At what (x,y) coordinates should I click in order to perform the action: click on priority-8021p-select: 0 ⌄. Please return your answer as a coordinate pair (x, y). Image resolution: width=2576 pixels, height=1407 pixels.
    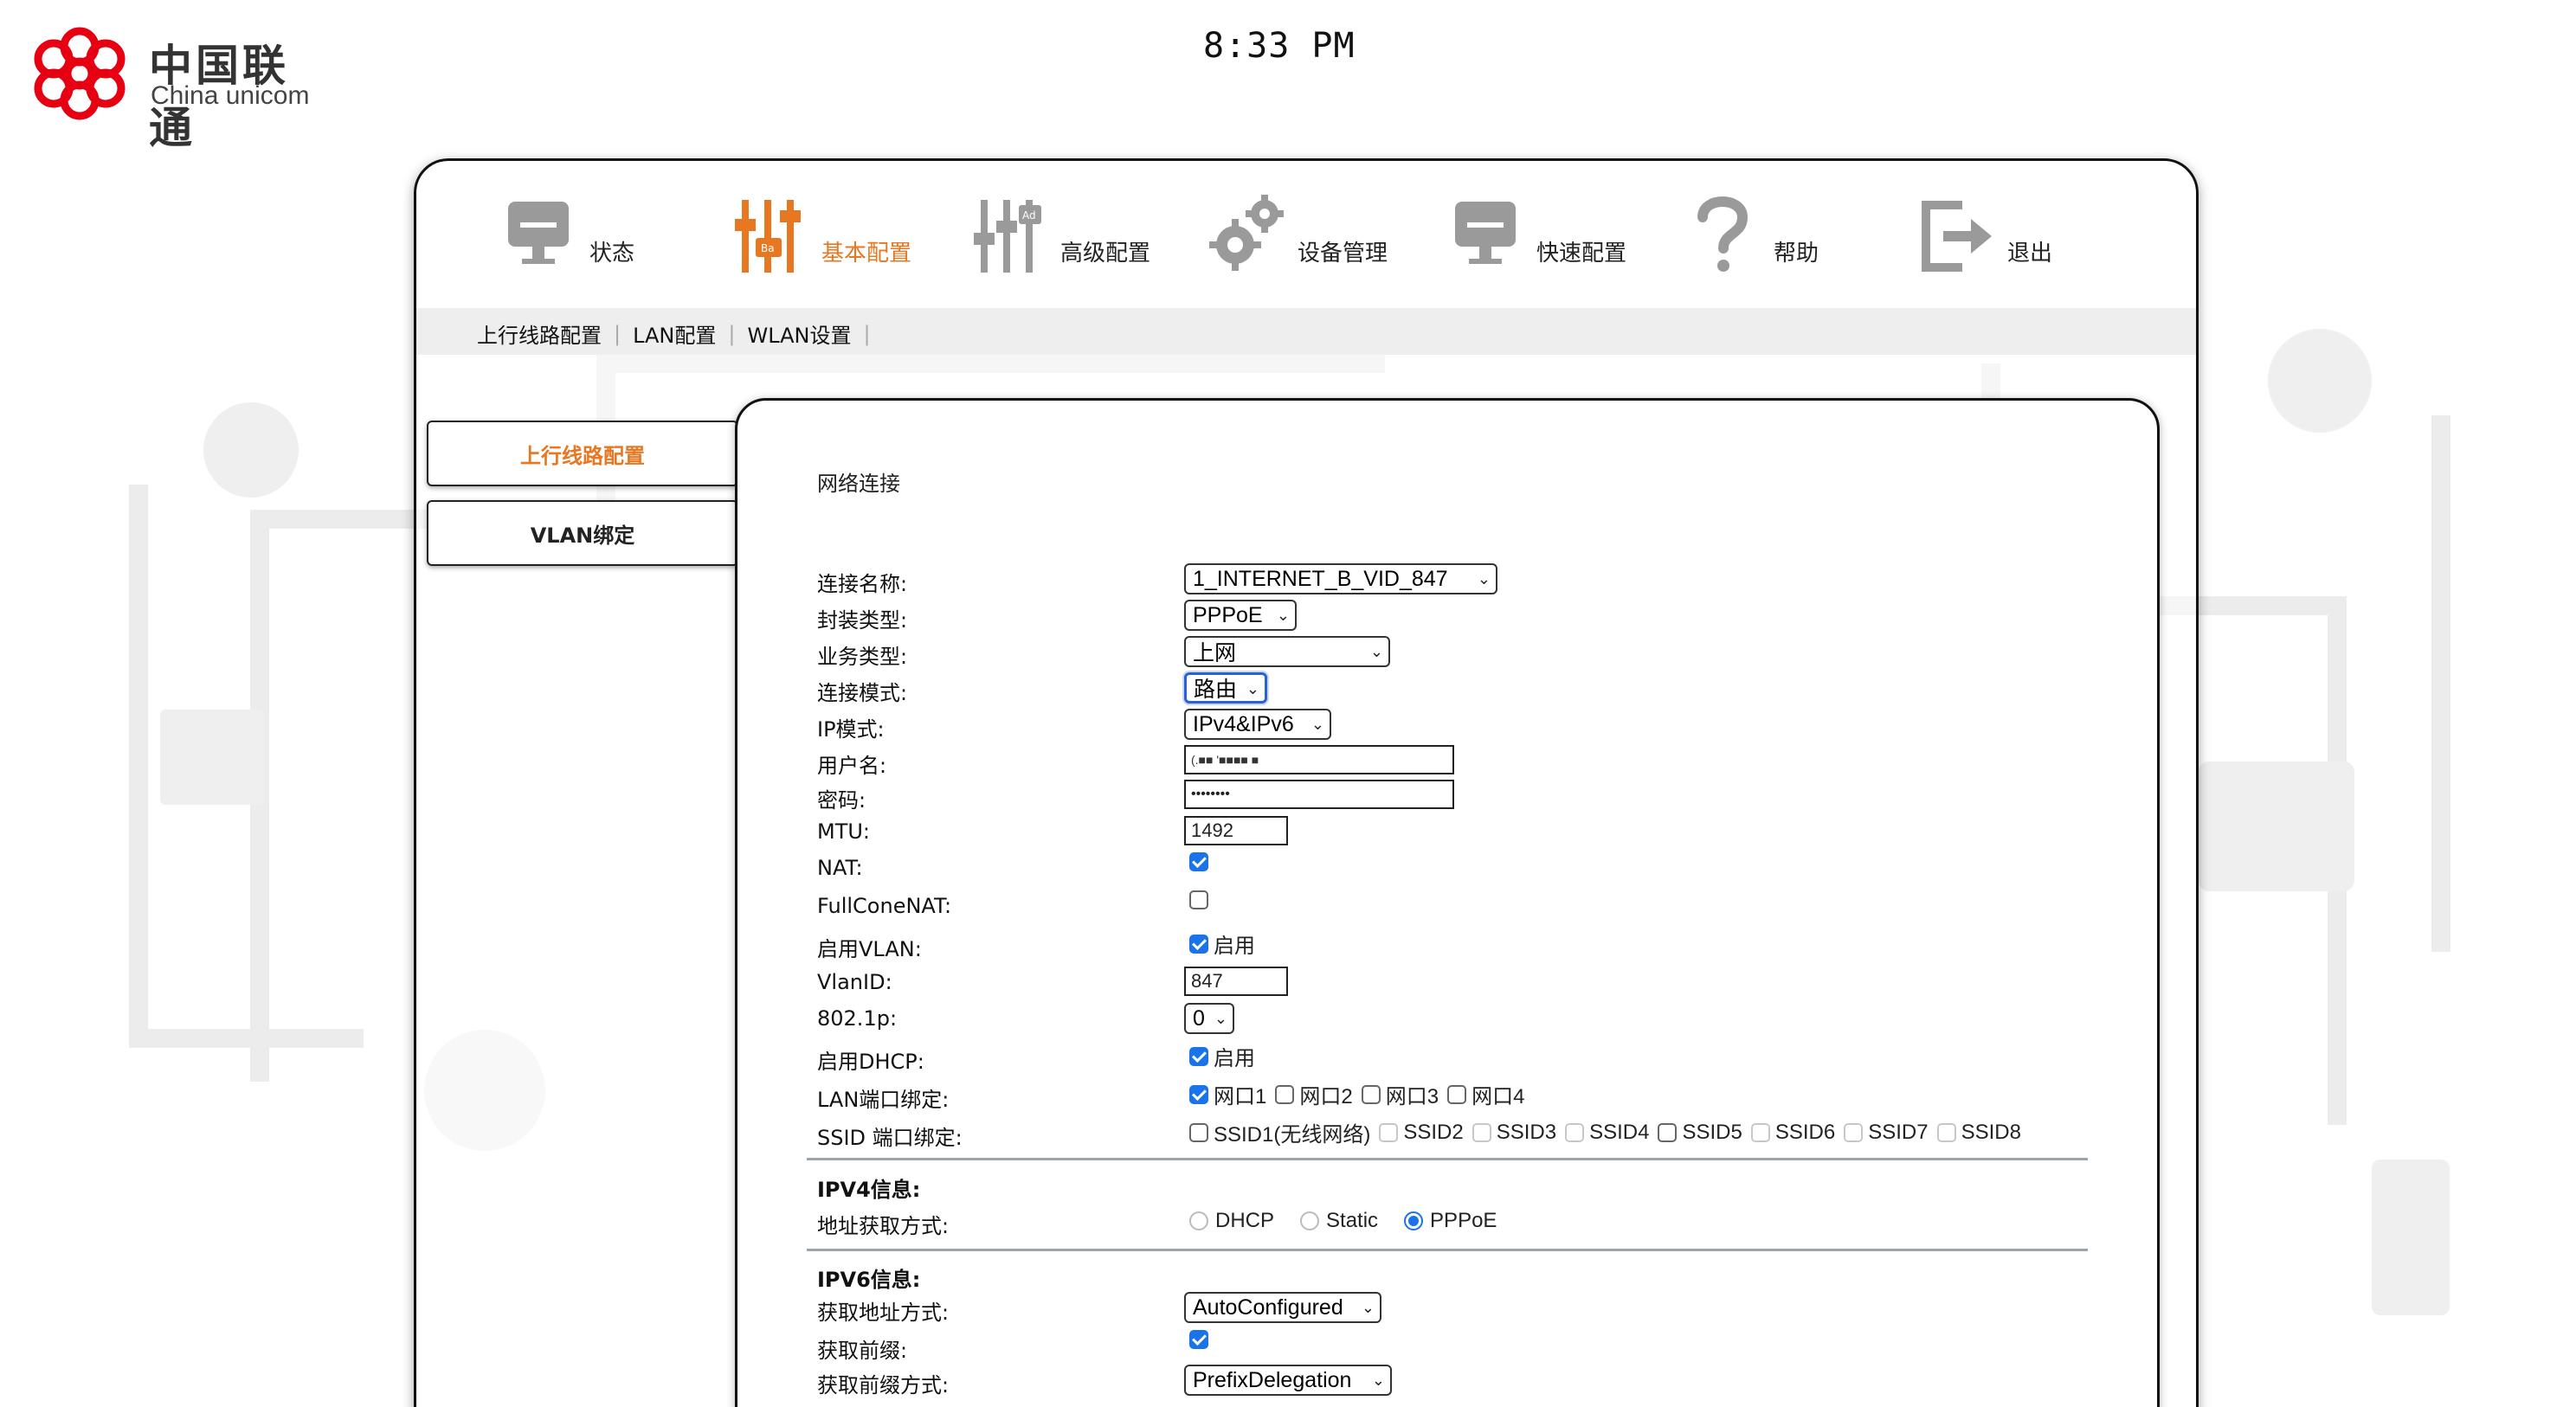
    Looking at the image, I should click on (1209, 1019).